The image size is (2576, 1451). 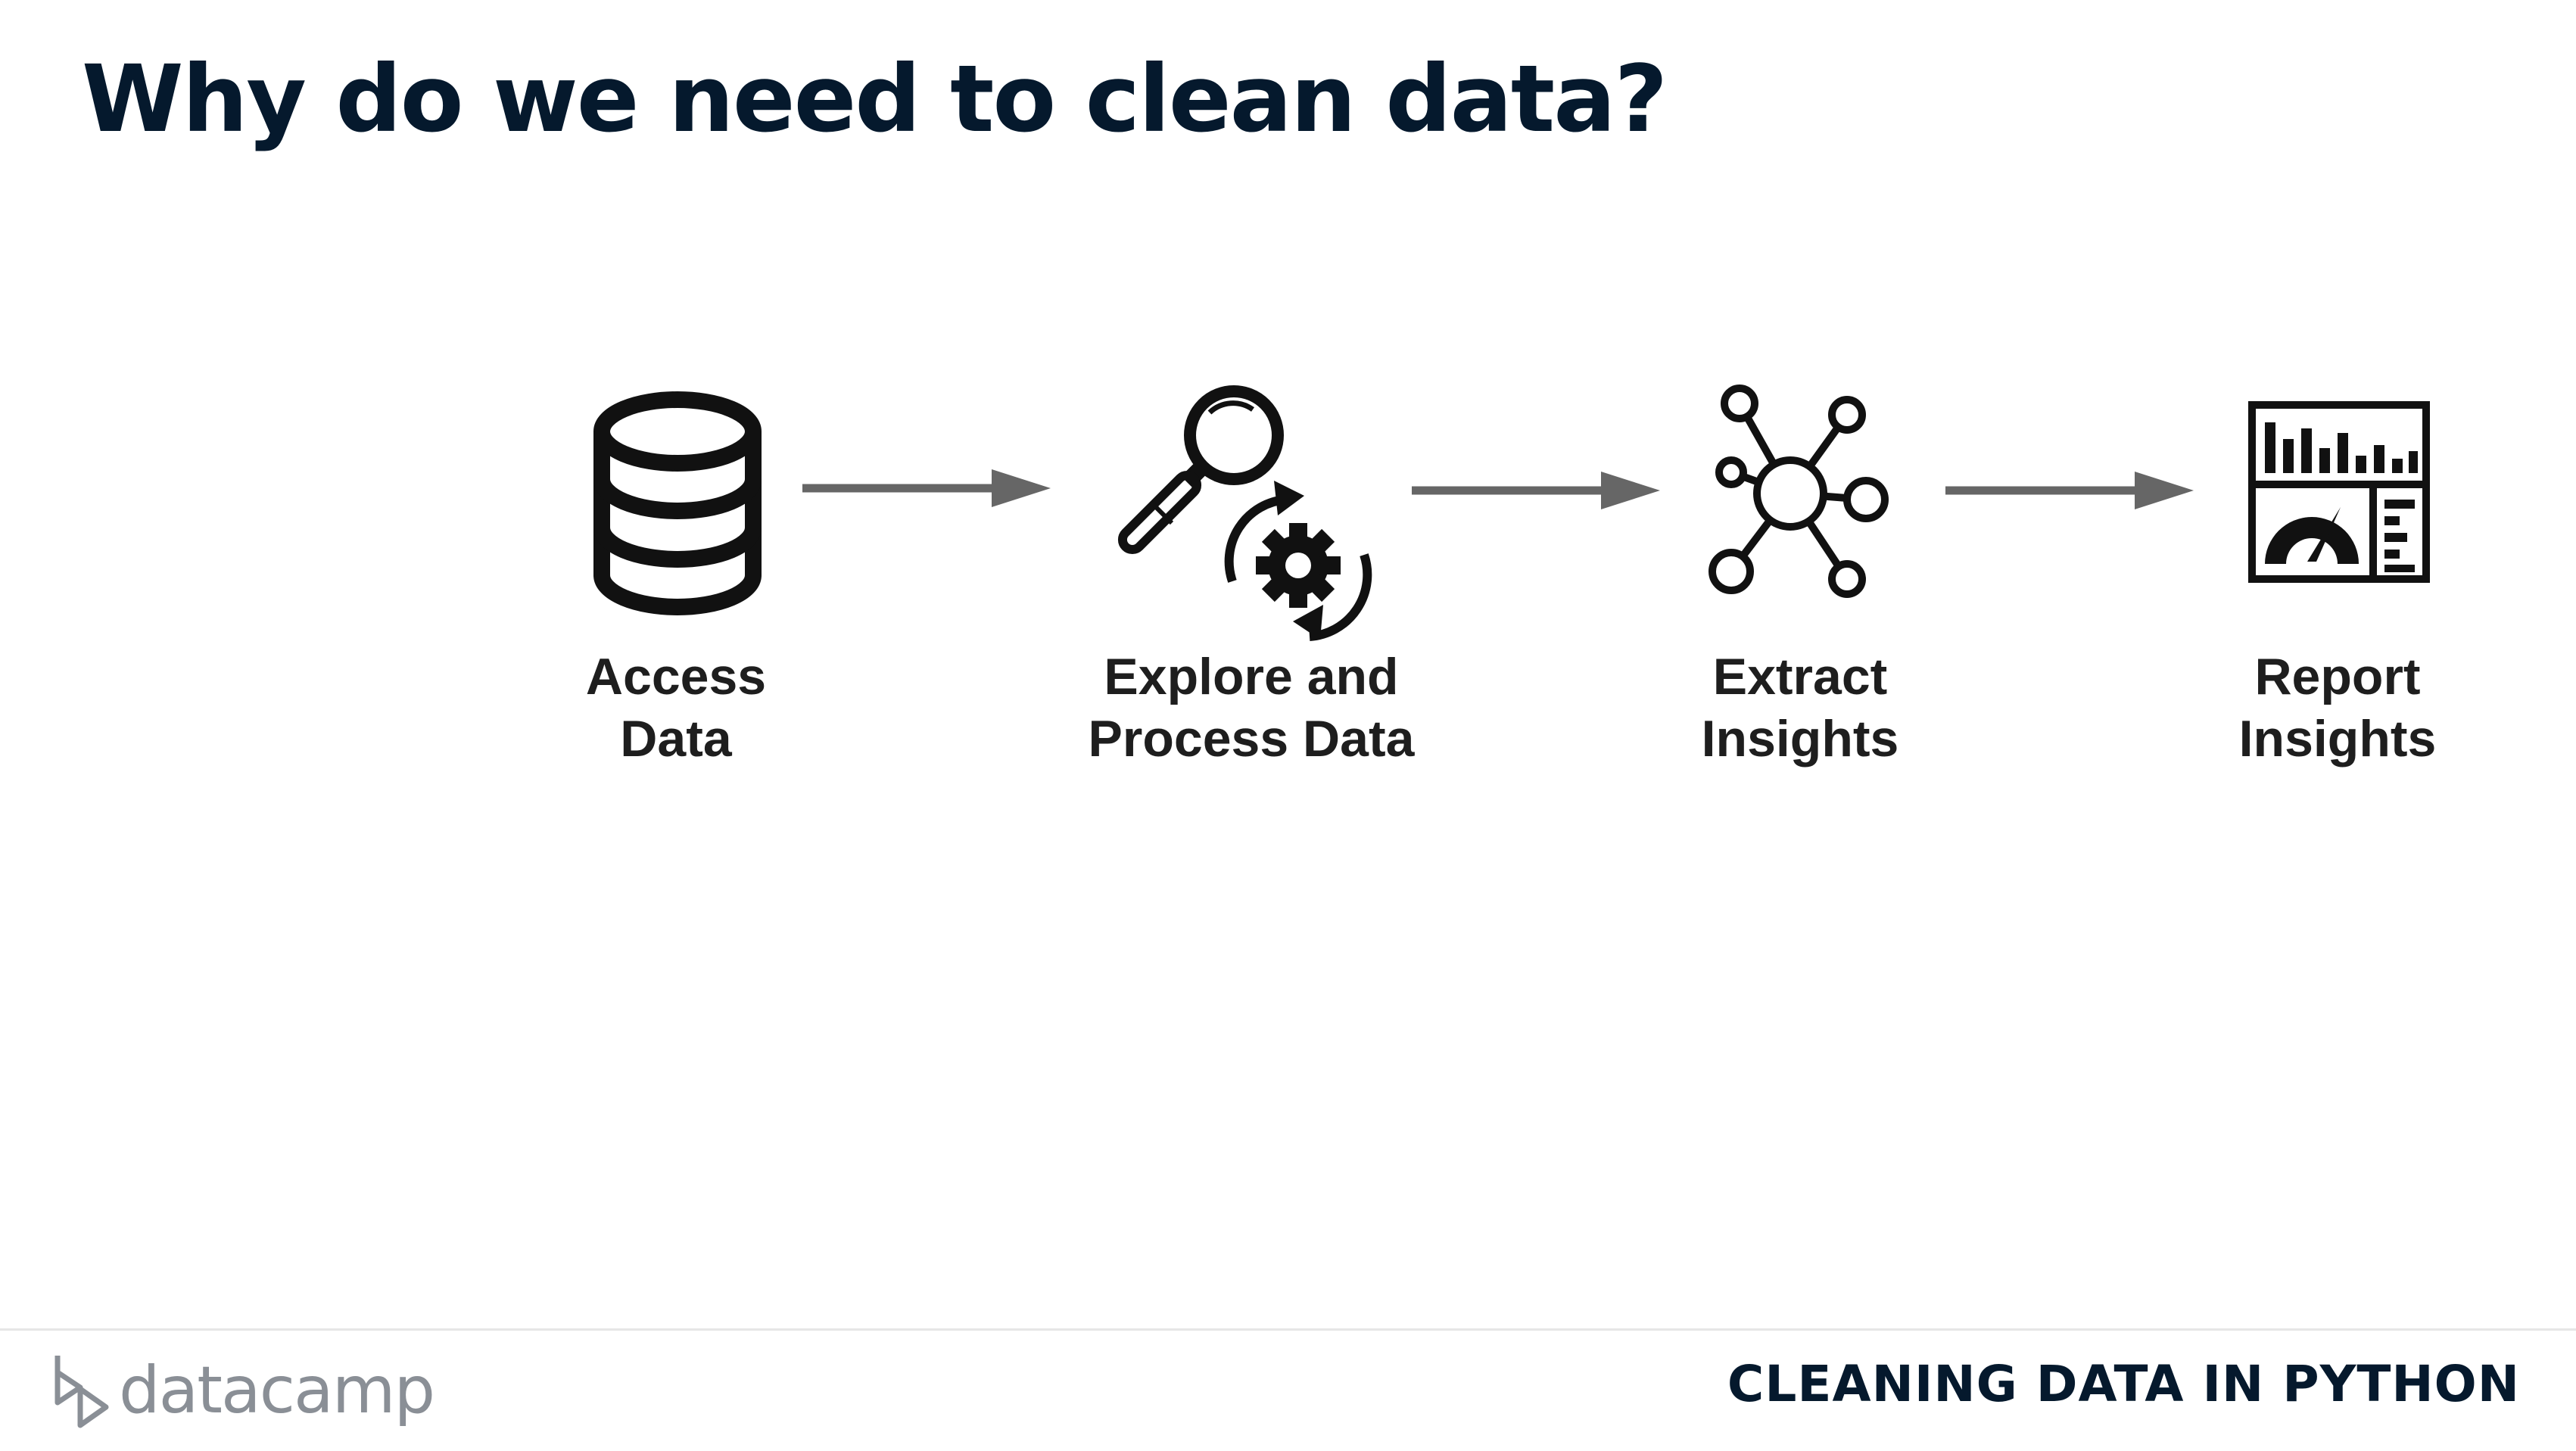 I want to click on magnifier-gear-icon, so click(x=1244, y=513).